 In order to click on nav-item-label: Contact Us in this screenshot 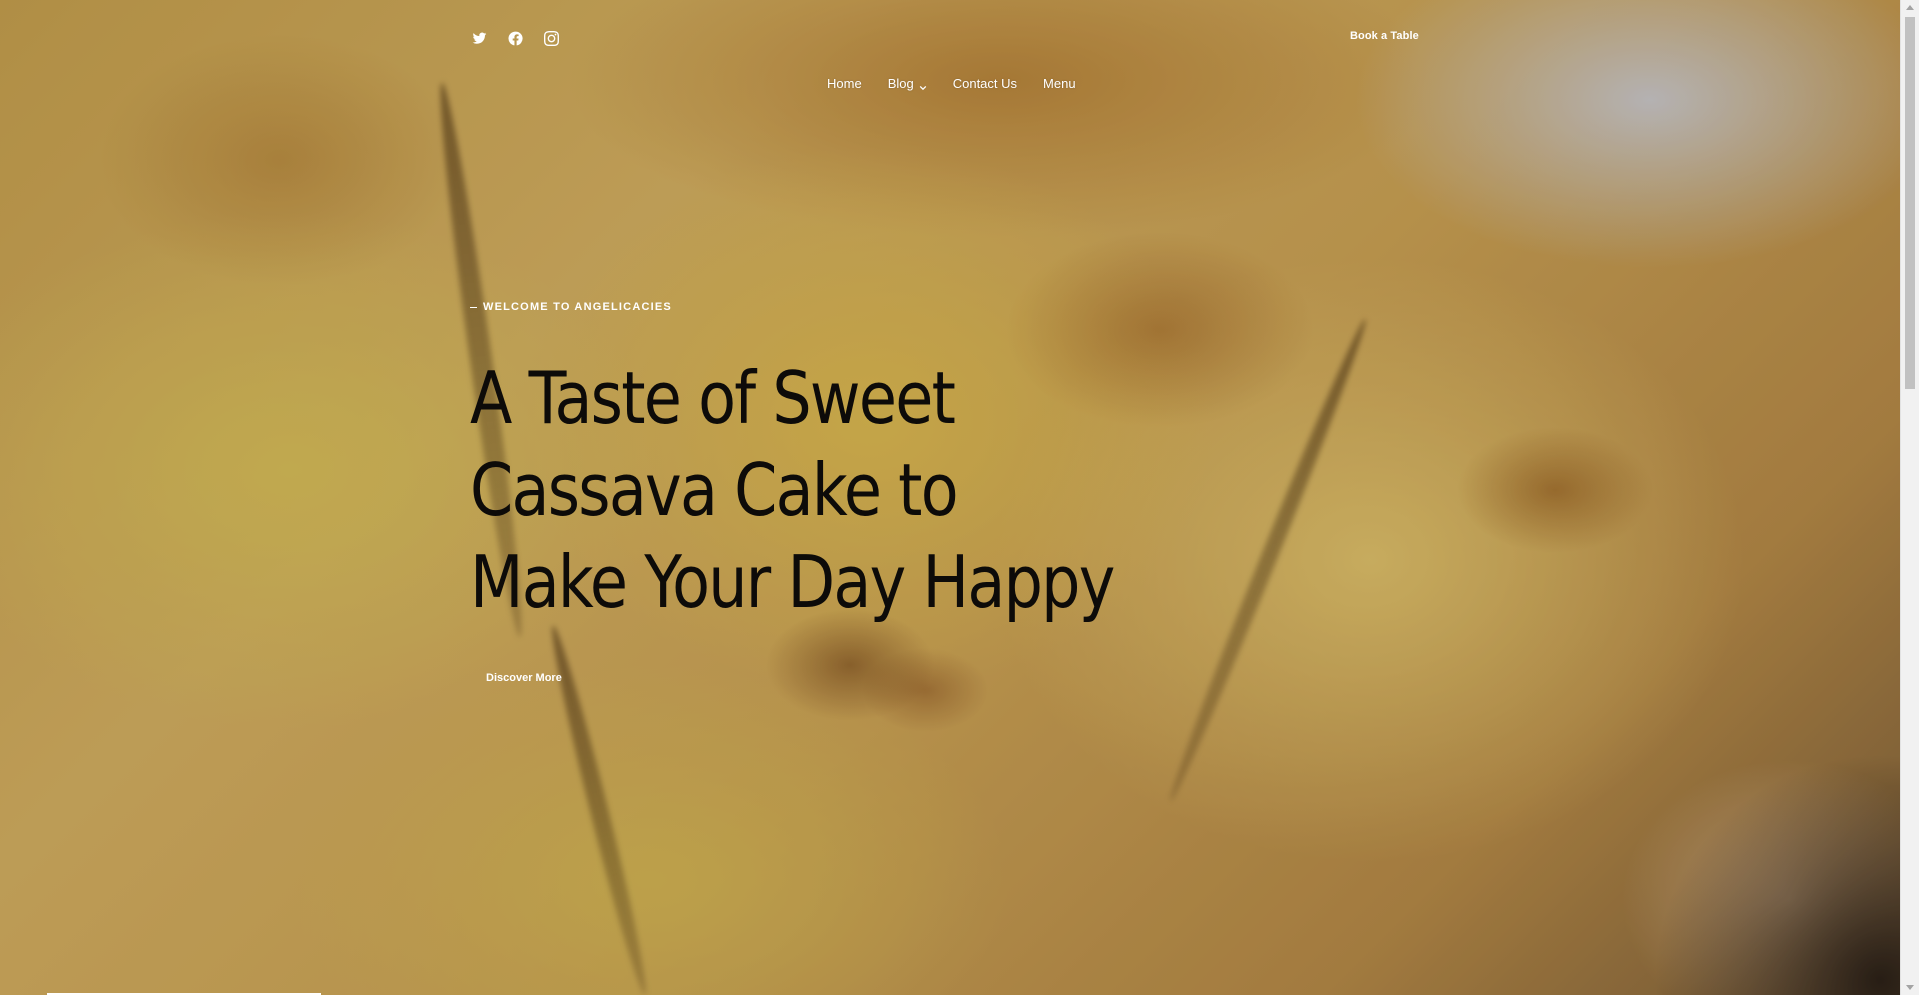, I will do `click(985, 83)`.